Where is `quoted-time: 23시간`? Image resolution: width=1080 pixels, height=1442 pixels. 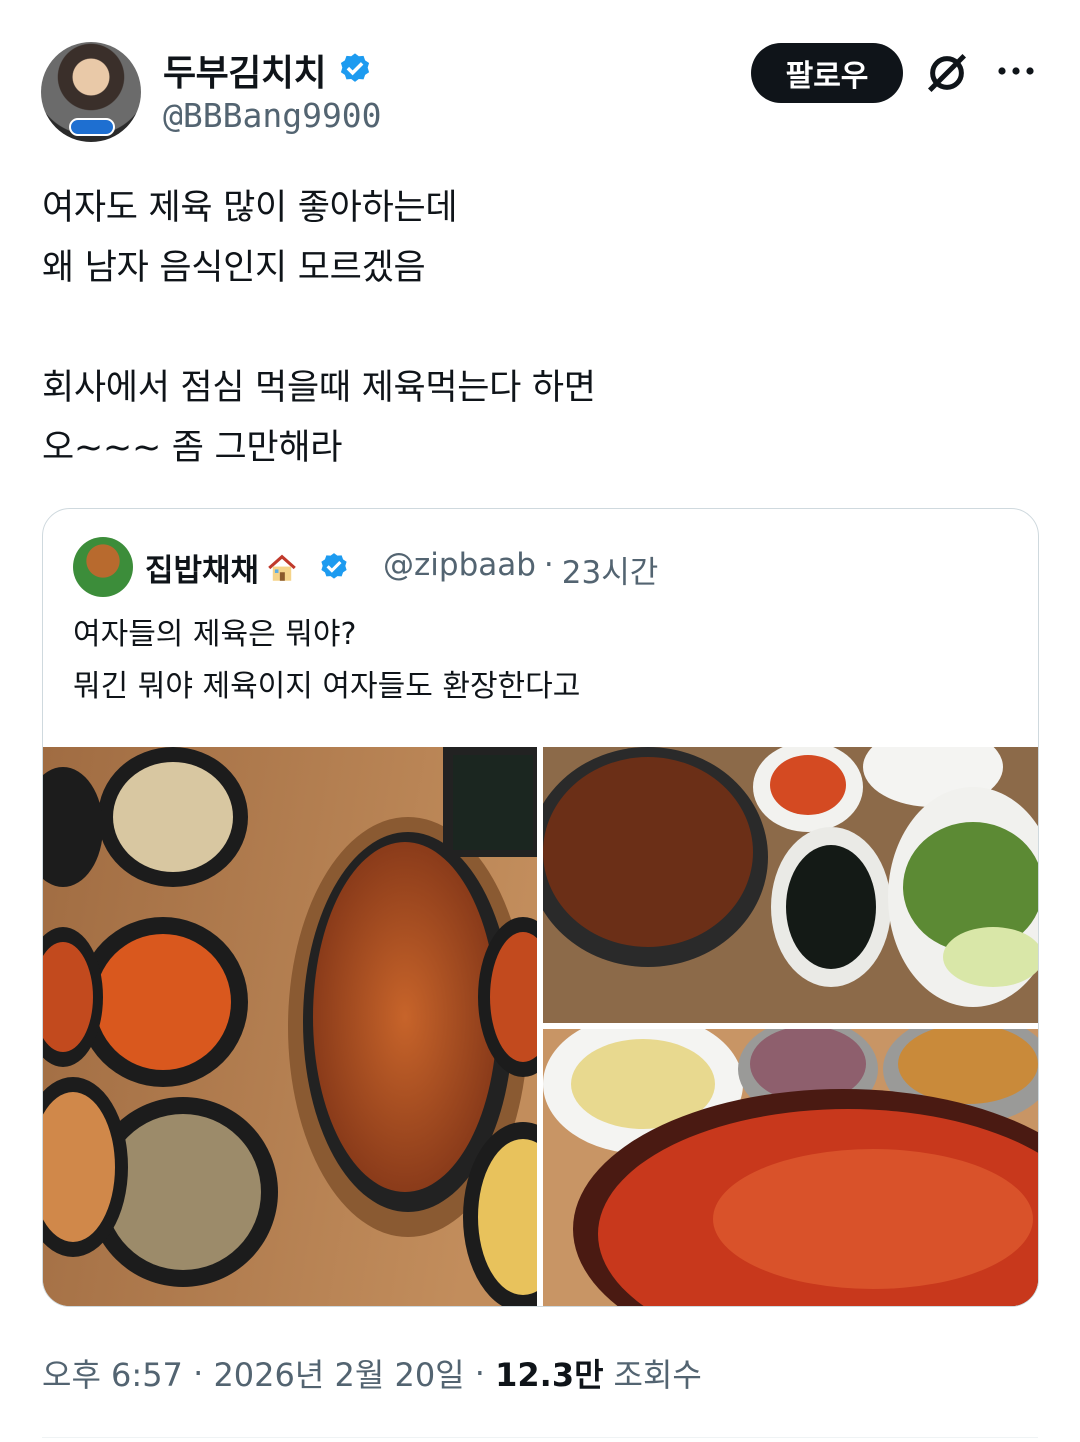 quoted-time: 23시간 is located at coordinates (610, 569).